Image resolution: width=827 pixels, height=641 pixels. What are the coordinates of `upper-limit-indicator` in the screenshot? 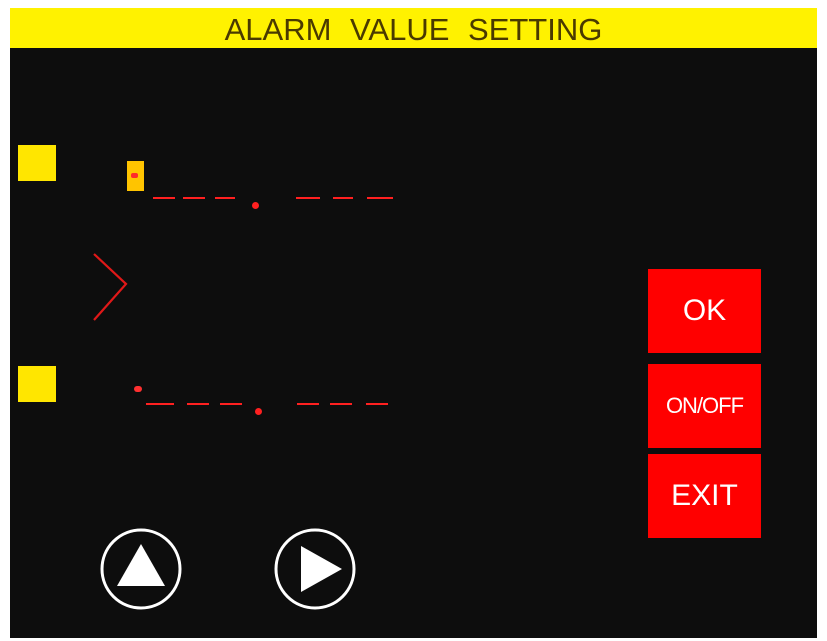 It's located at (37, 163).